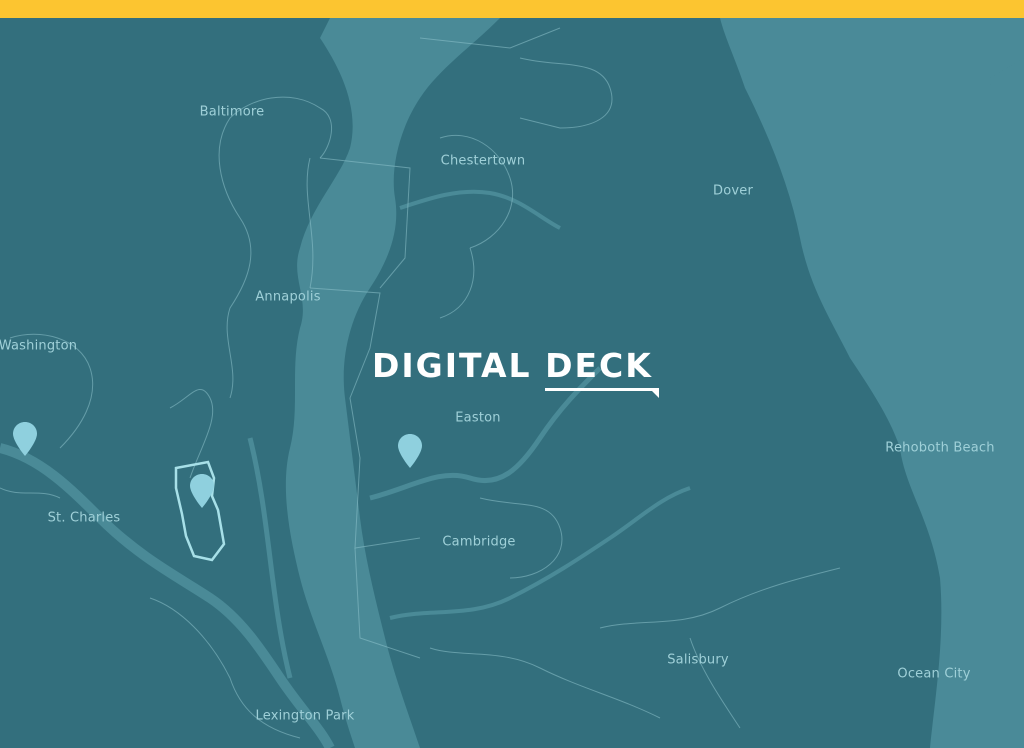 The height and width of the screenshot is (748, 1024). Describe the element at coordinates (84, 518) in the screenshot. I see `city-label-st-charles: St. Charles` at that location.